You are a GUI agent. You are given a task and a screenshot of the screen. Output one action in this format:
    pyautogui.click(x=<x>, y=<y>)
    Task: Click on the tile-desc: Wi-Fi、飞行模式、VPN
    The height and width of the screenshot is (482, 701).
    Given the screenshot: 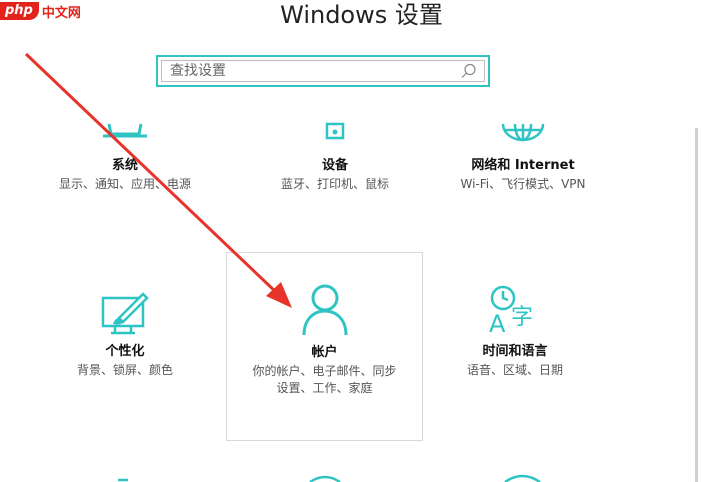 What is the action you would take?
    pyautogui.click(x=523, y=184)
    